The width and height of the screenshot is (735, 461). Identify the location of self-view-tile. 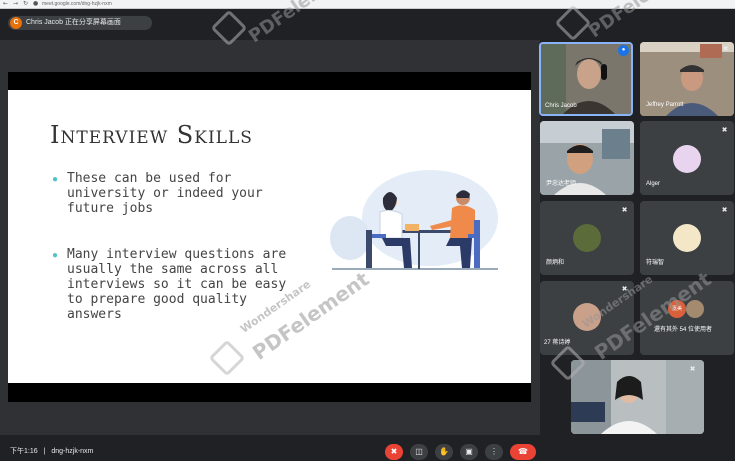
(637, 397).